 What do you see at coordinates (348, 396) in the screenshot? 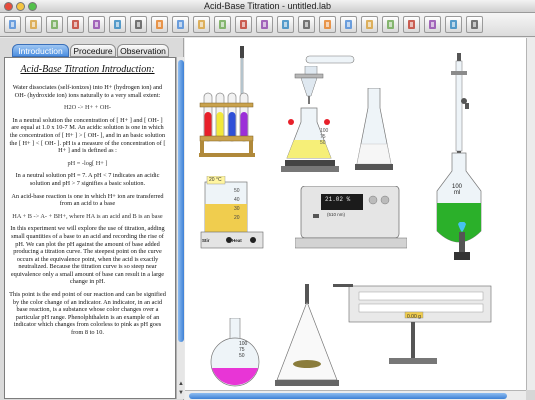
I see `horizontal-scroll-thumb` at bounding box center [348, 396].